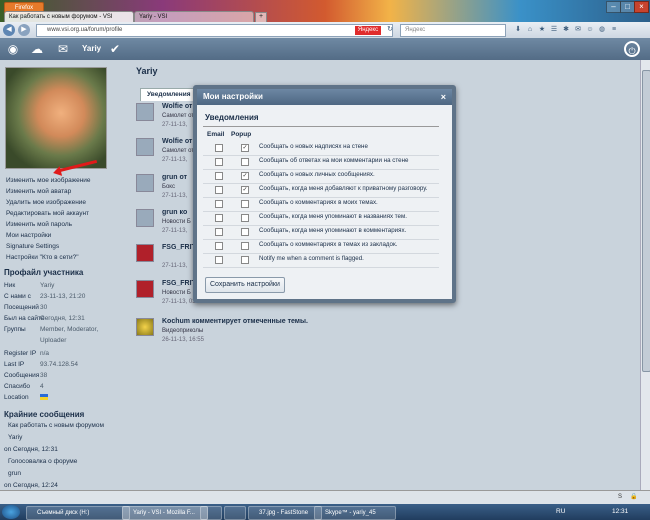 The height and width of the screenshot is (520, 650). Describe the element at coordinates (245, 285) in the screenshot. I see `save-settings-button: Сохранить настройки` at that location.